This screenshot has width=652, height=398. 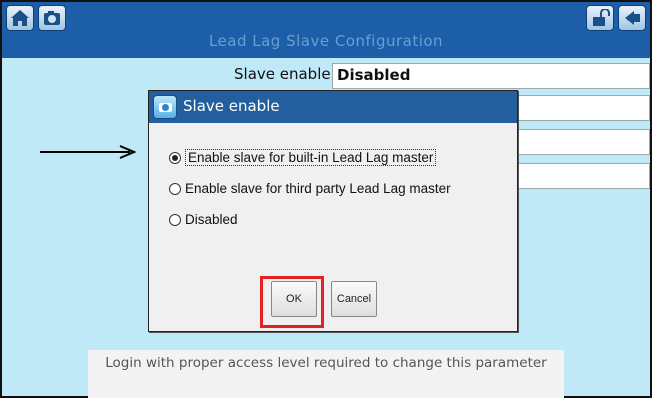 I want to click on pointer-arrow-icon, so click(x=88, y=152).